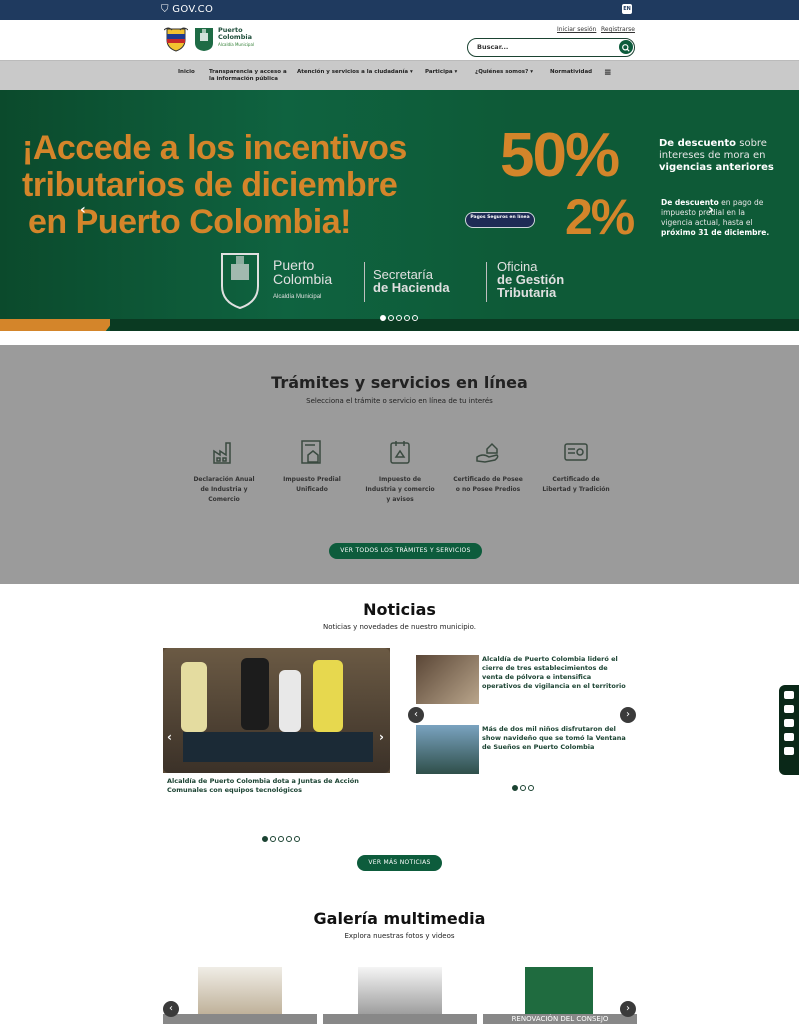 The image size is (799, 1024). I want to click on tramite-label: Impuesto Predial Unificado, so click(312, 484).